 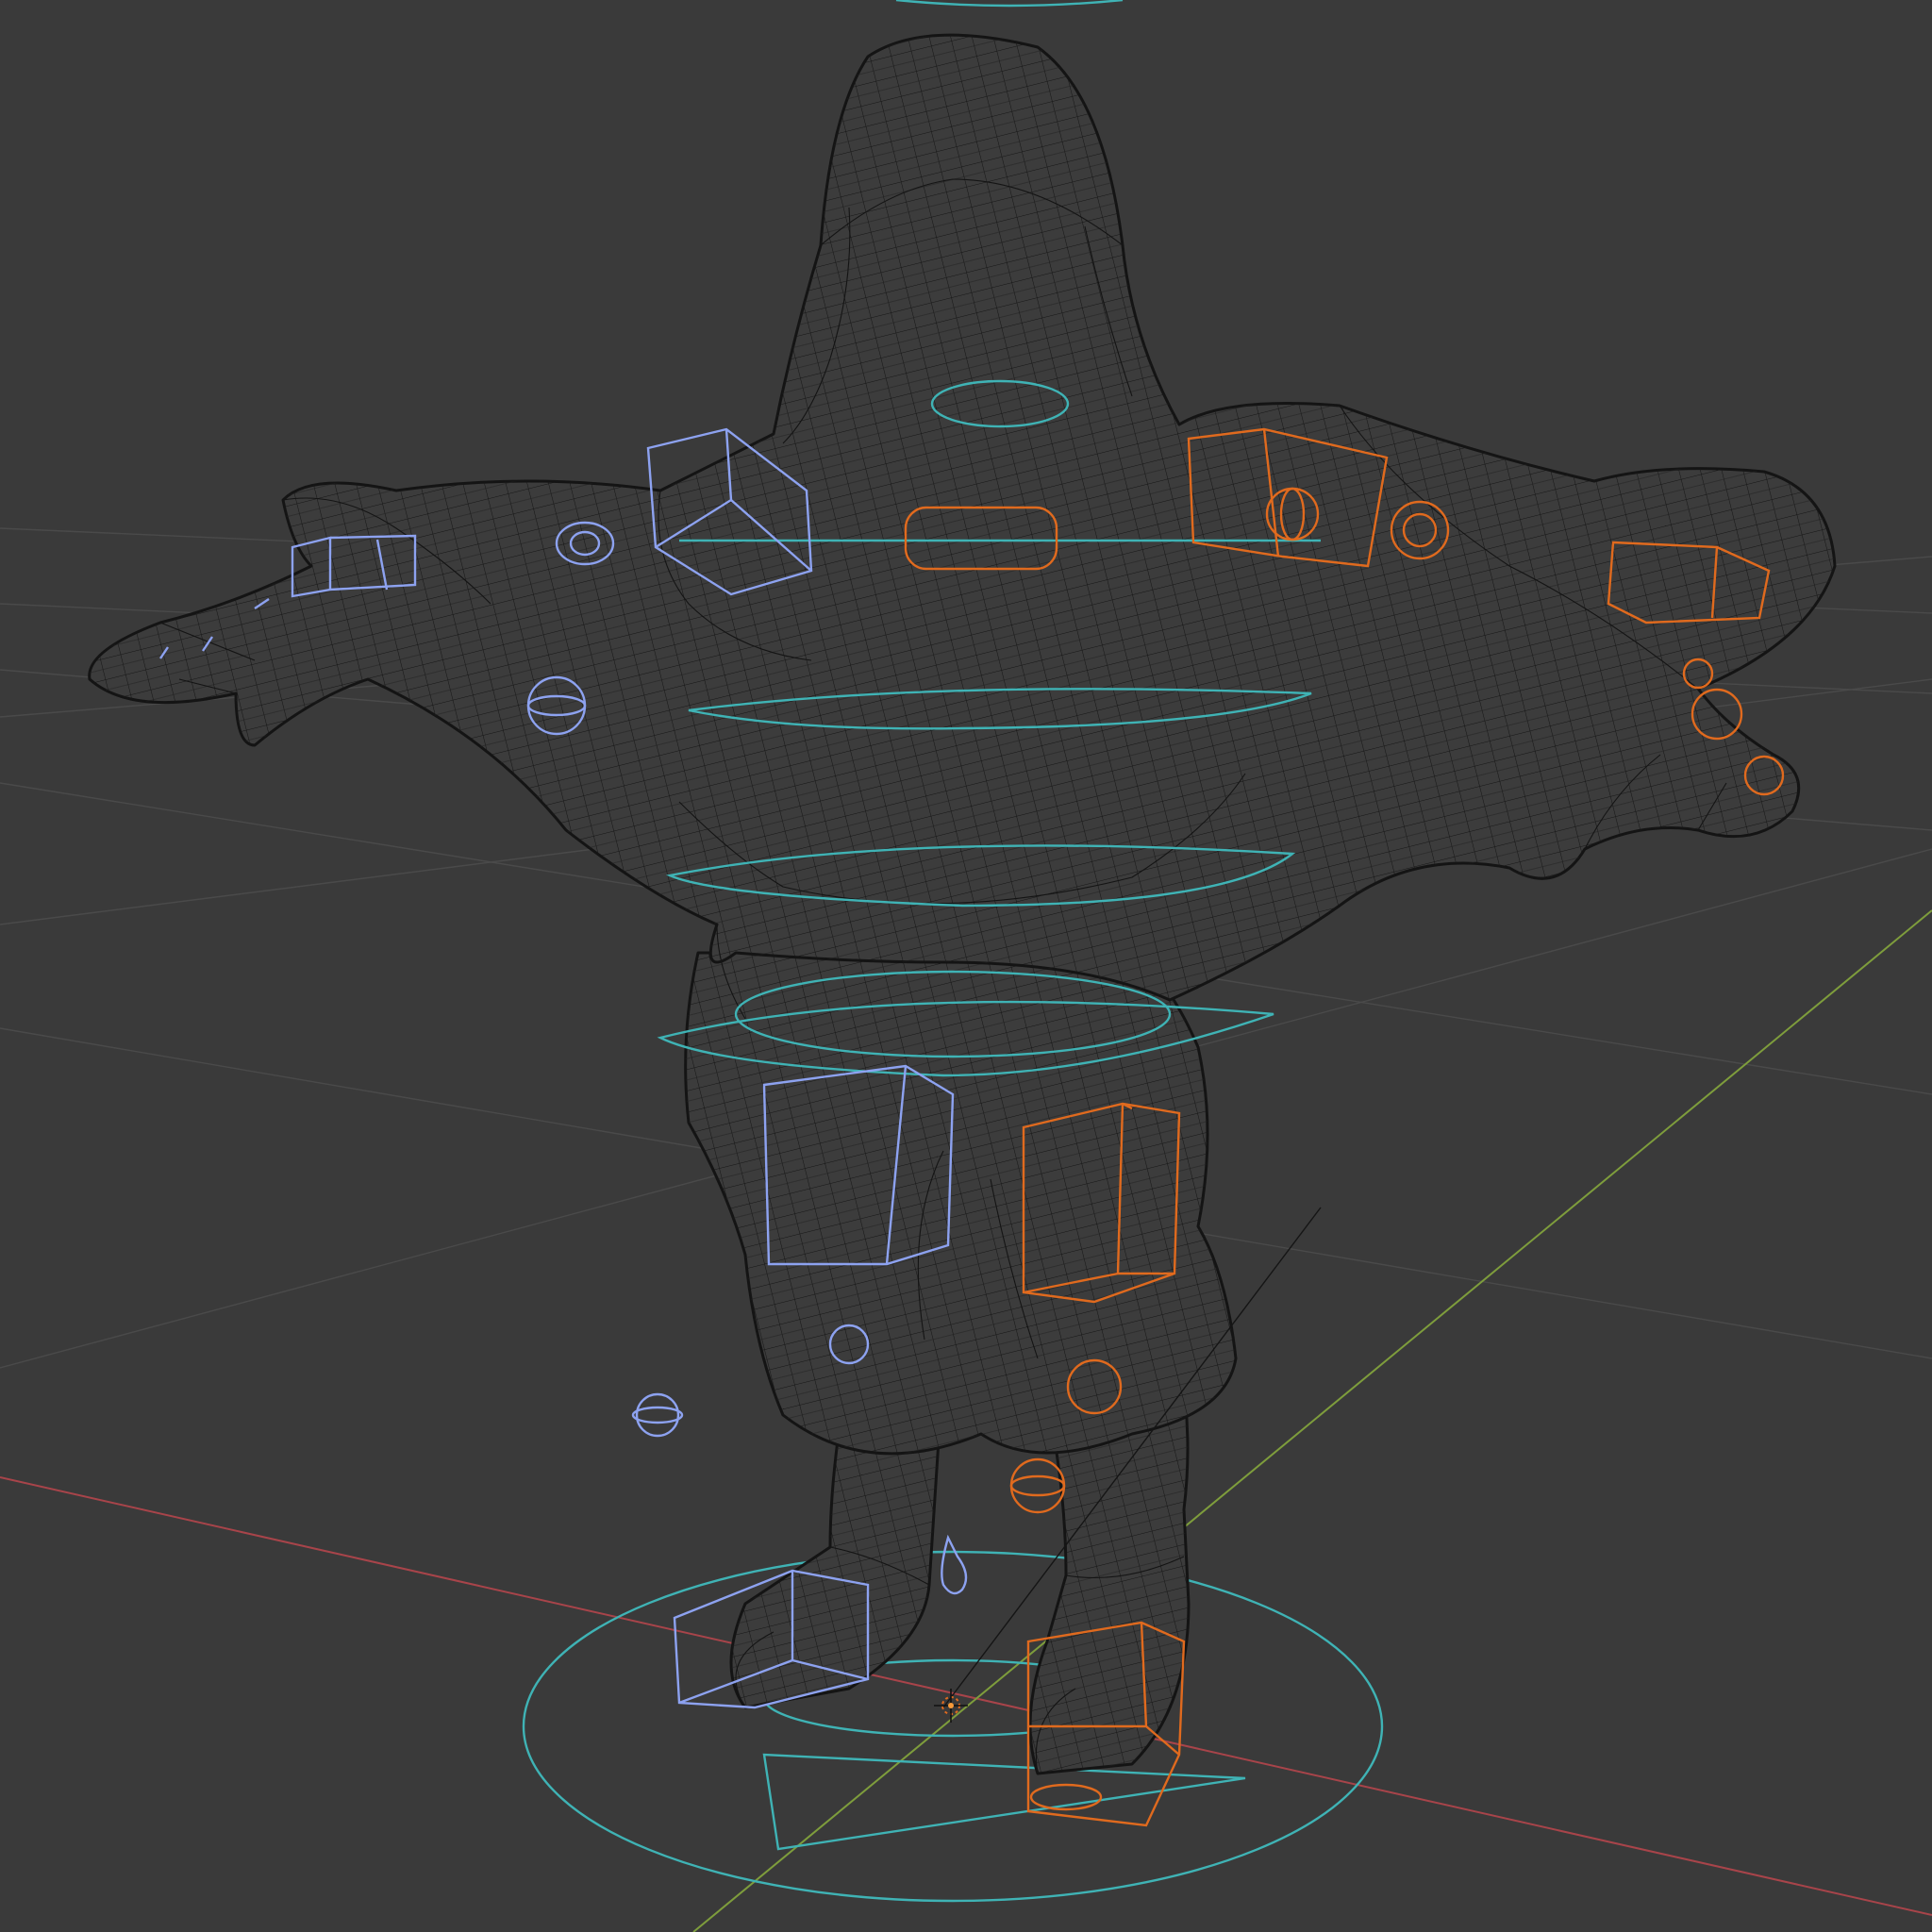 I want to click on 3d-cursor-crosshair-icon, so click(x=951, y=1706).